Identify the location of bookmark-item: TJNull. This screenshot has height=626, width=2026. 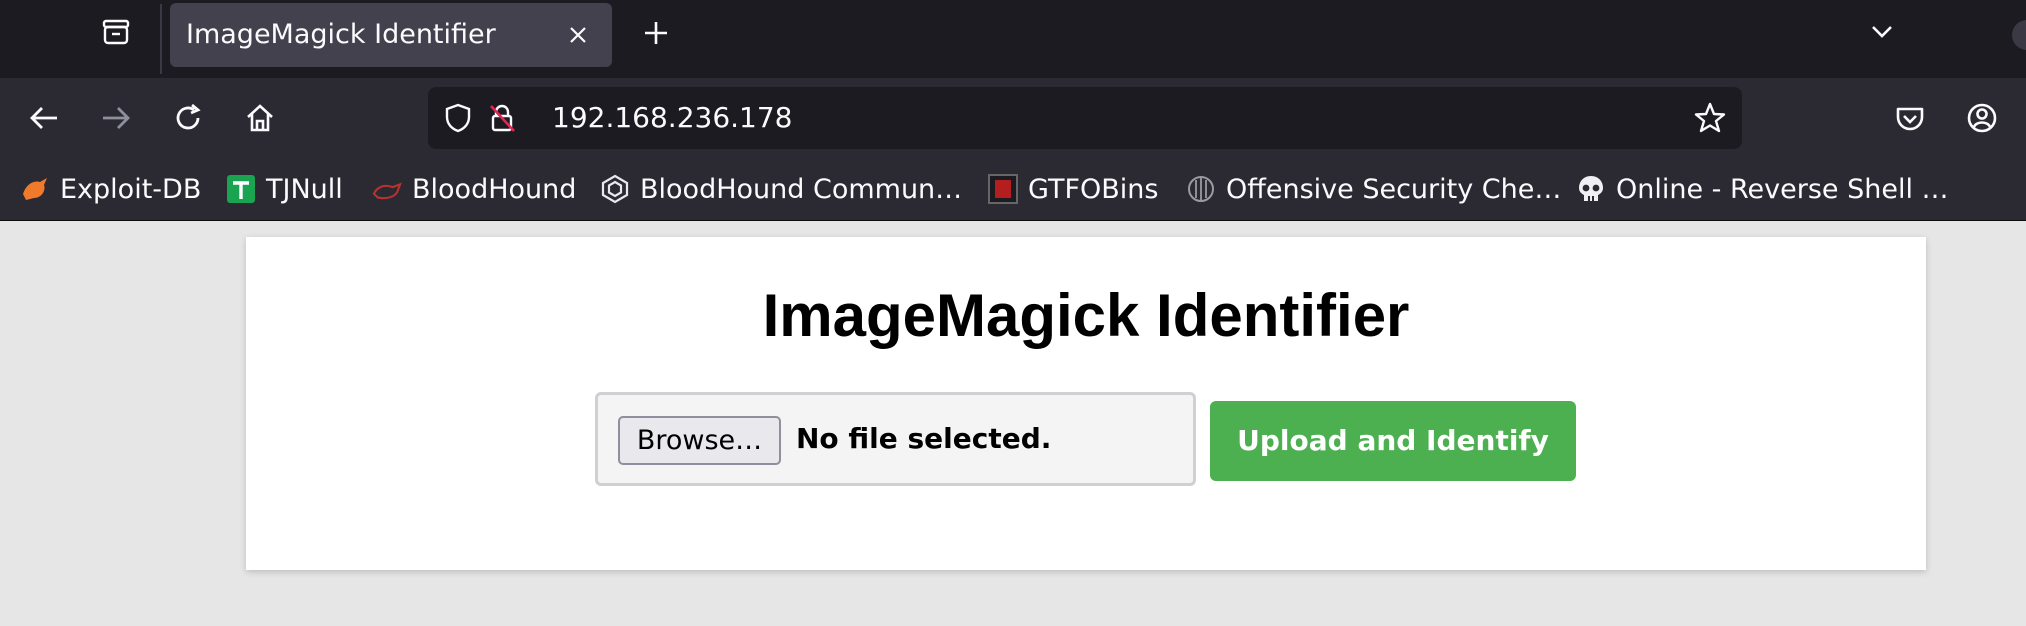
(284, 189).